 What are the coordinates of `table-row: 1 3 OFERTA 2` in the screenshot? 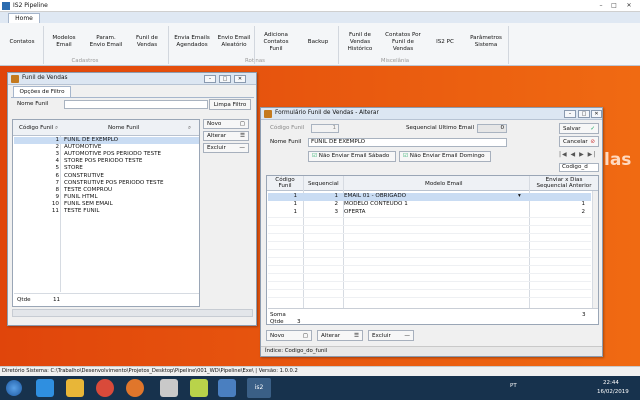 It's located at (429, 213).